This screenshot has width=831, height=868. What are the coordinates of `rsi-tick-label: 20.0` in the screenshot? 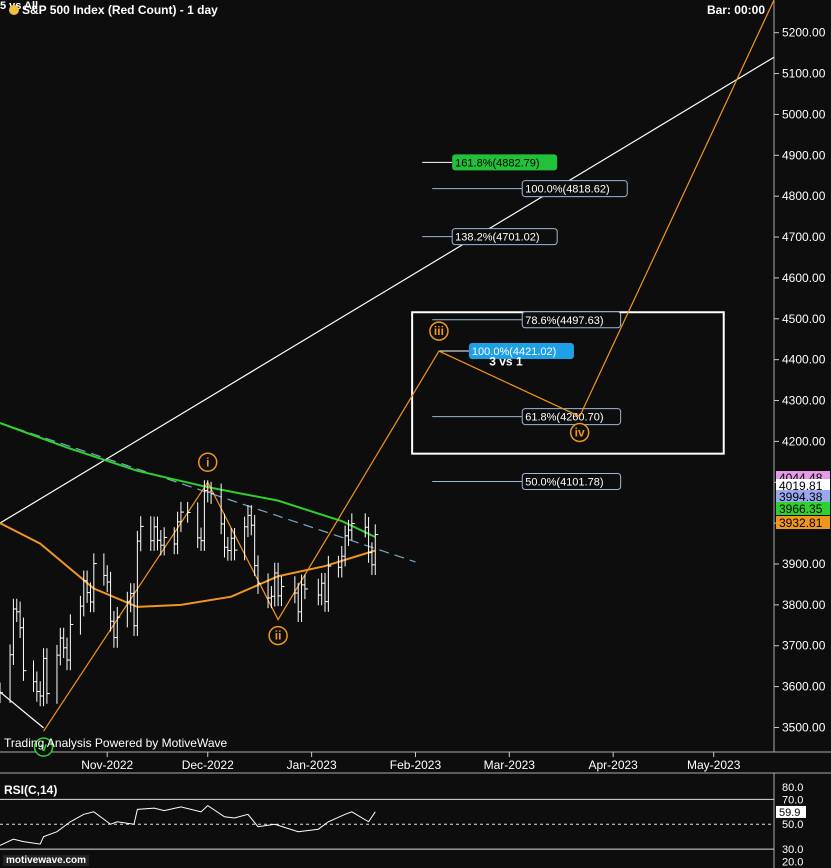 It's located at (792, 862).